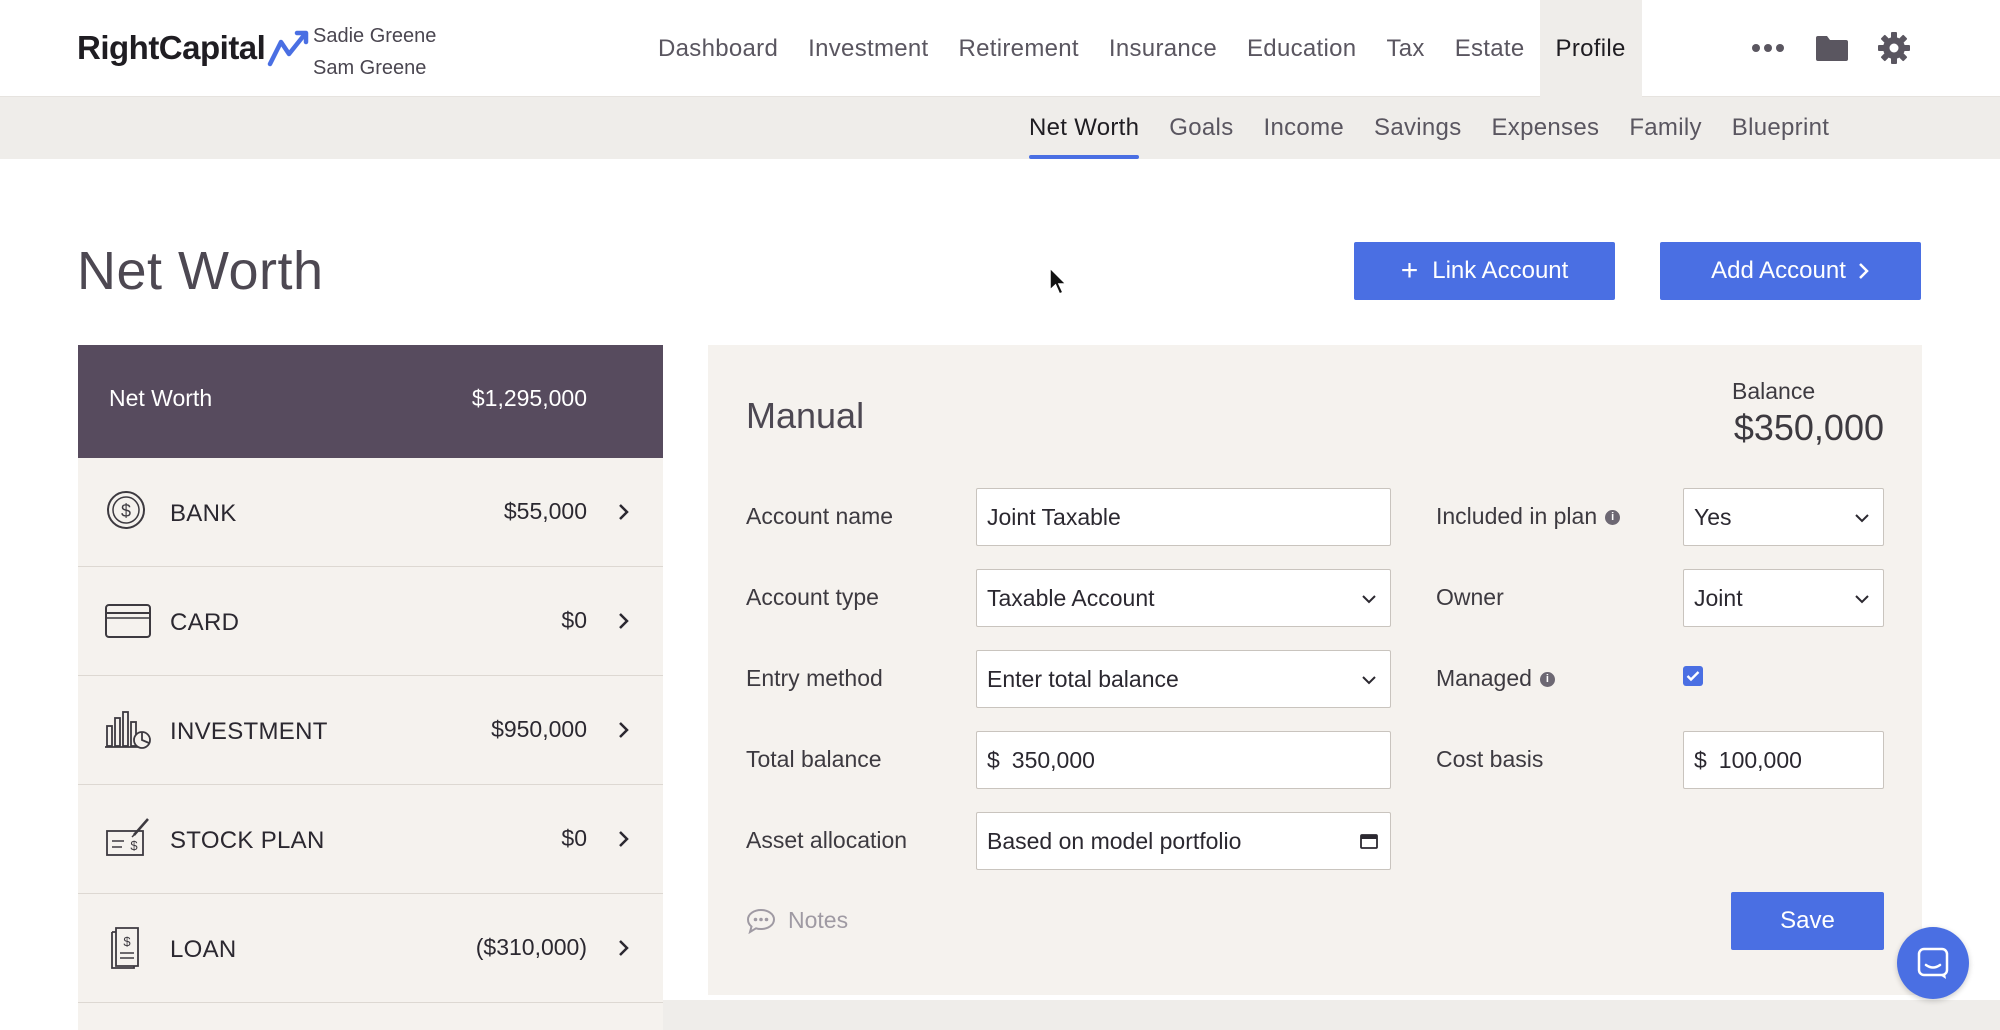  Describe the element at coordinates (1528, 516) in the screenshot. I see `included-in-plan-label: Included in plan i` at that location.